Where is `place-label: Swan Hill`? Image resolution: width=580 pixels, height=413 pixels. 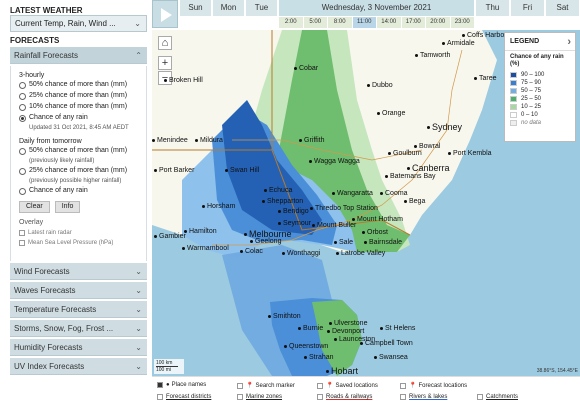
place-label: Swan Hill is located at coordinates (242, 170).